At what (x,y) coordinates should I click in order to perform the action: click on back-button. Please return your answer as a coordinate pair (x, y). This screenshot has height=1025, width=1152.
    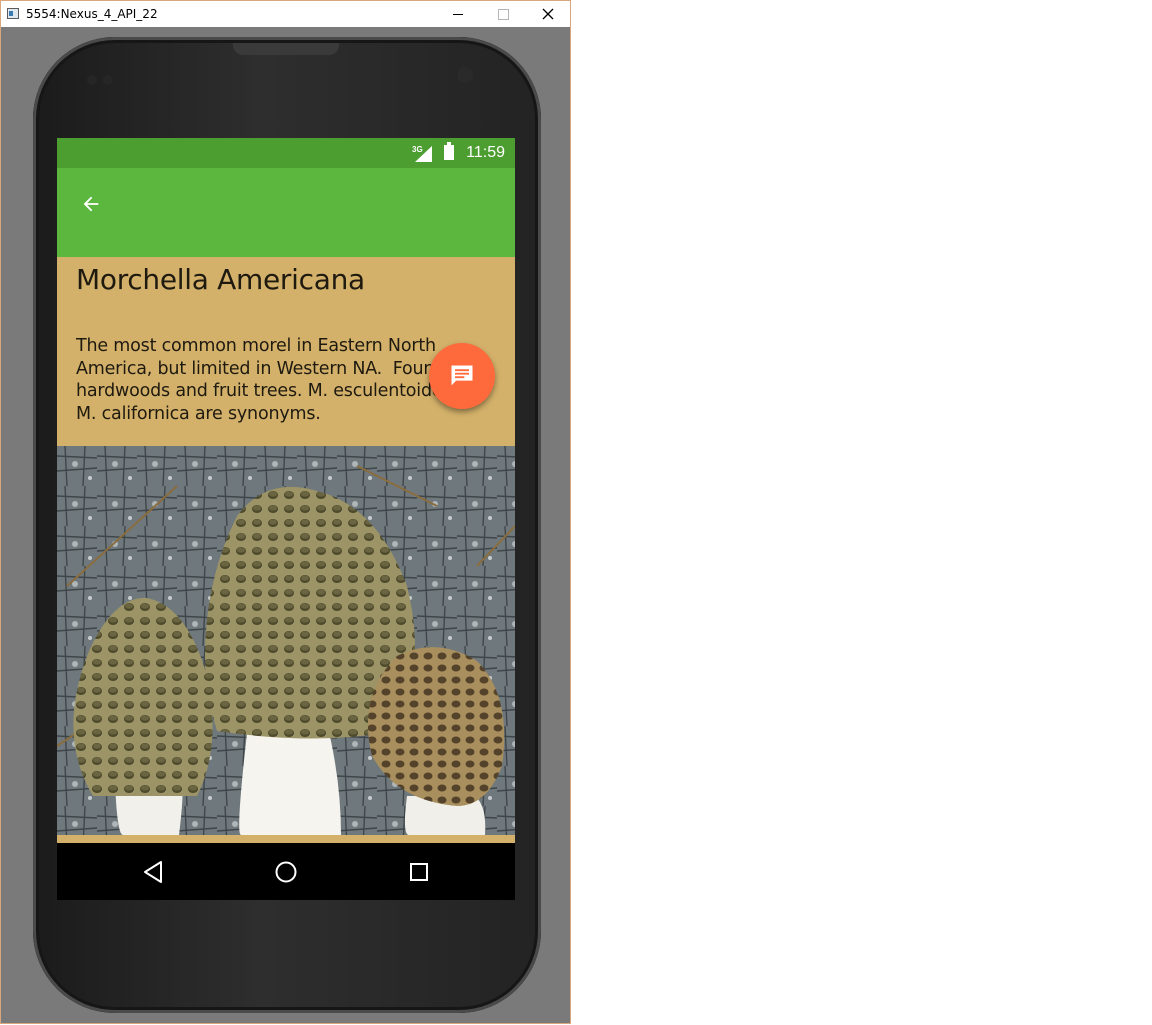
    Looking at the image, I should click on (91, 204).